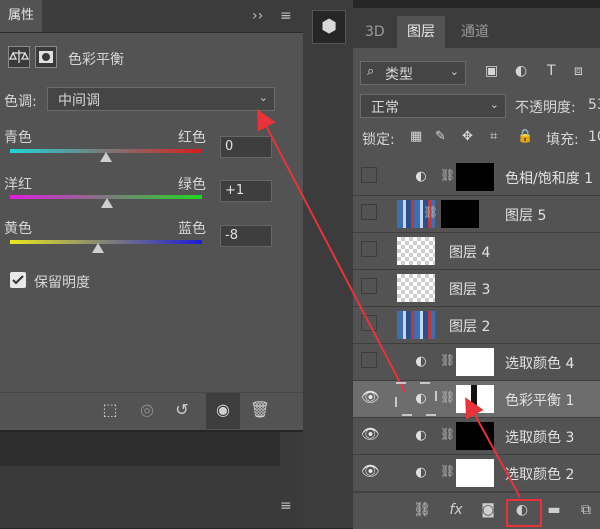  Describe the element at coordinates (331, 251) in the screenshot. I see `annotation-arrow-to-tone` at that location.